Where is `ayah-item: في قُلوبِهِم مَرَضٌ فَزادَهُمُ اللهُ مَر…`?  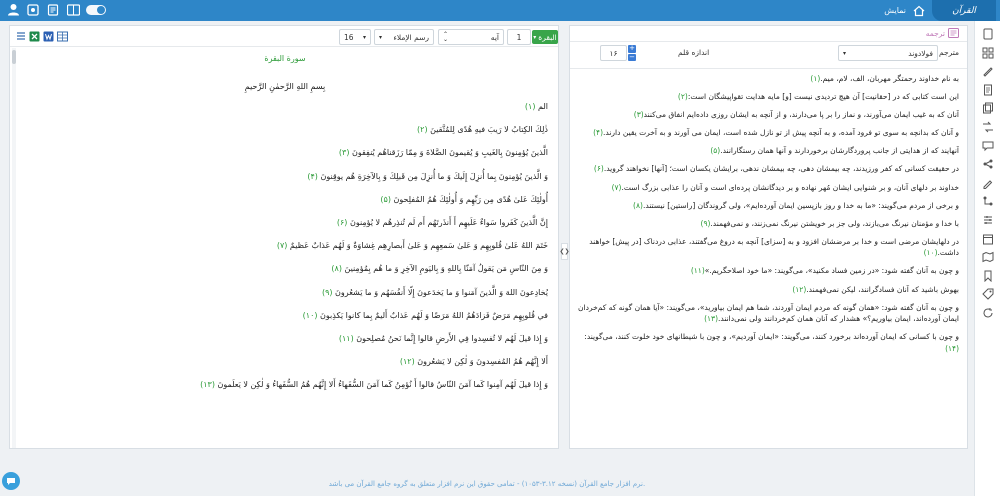
ayah-item: في قُلوبِهِم مَرَضٌ فَزادَهُمُ اللهُ مَر… is located at coordinates (285, 315).